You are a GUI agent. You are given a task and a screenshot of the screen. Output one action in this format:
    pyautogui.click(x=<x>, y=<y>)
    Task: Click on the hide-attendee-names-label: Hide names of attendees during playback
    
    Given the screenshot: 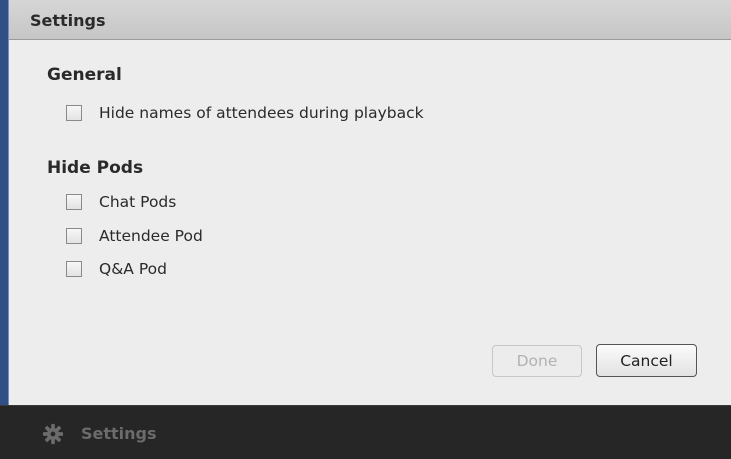 What is the action you would take?
    pyautogui.click(x=261, y=113)
    